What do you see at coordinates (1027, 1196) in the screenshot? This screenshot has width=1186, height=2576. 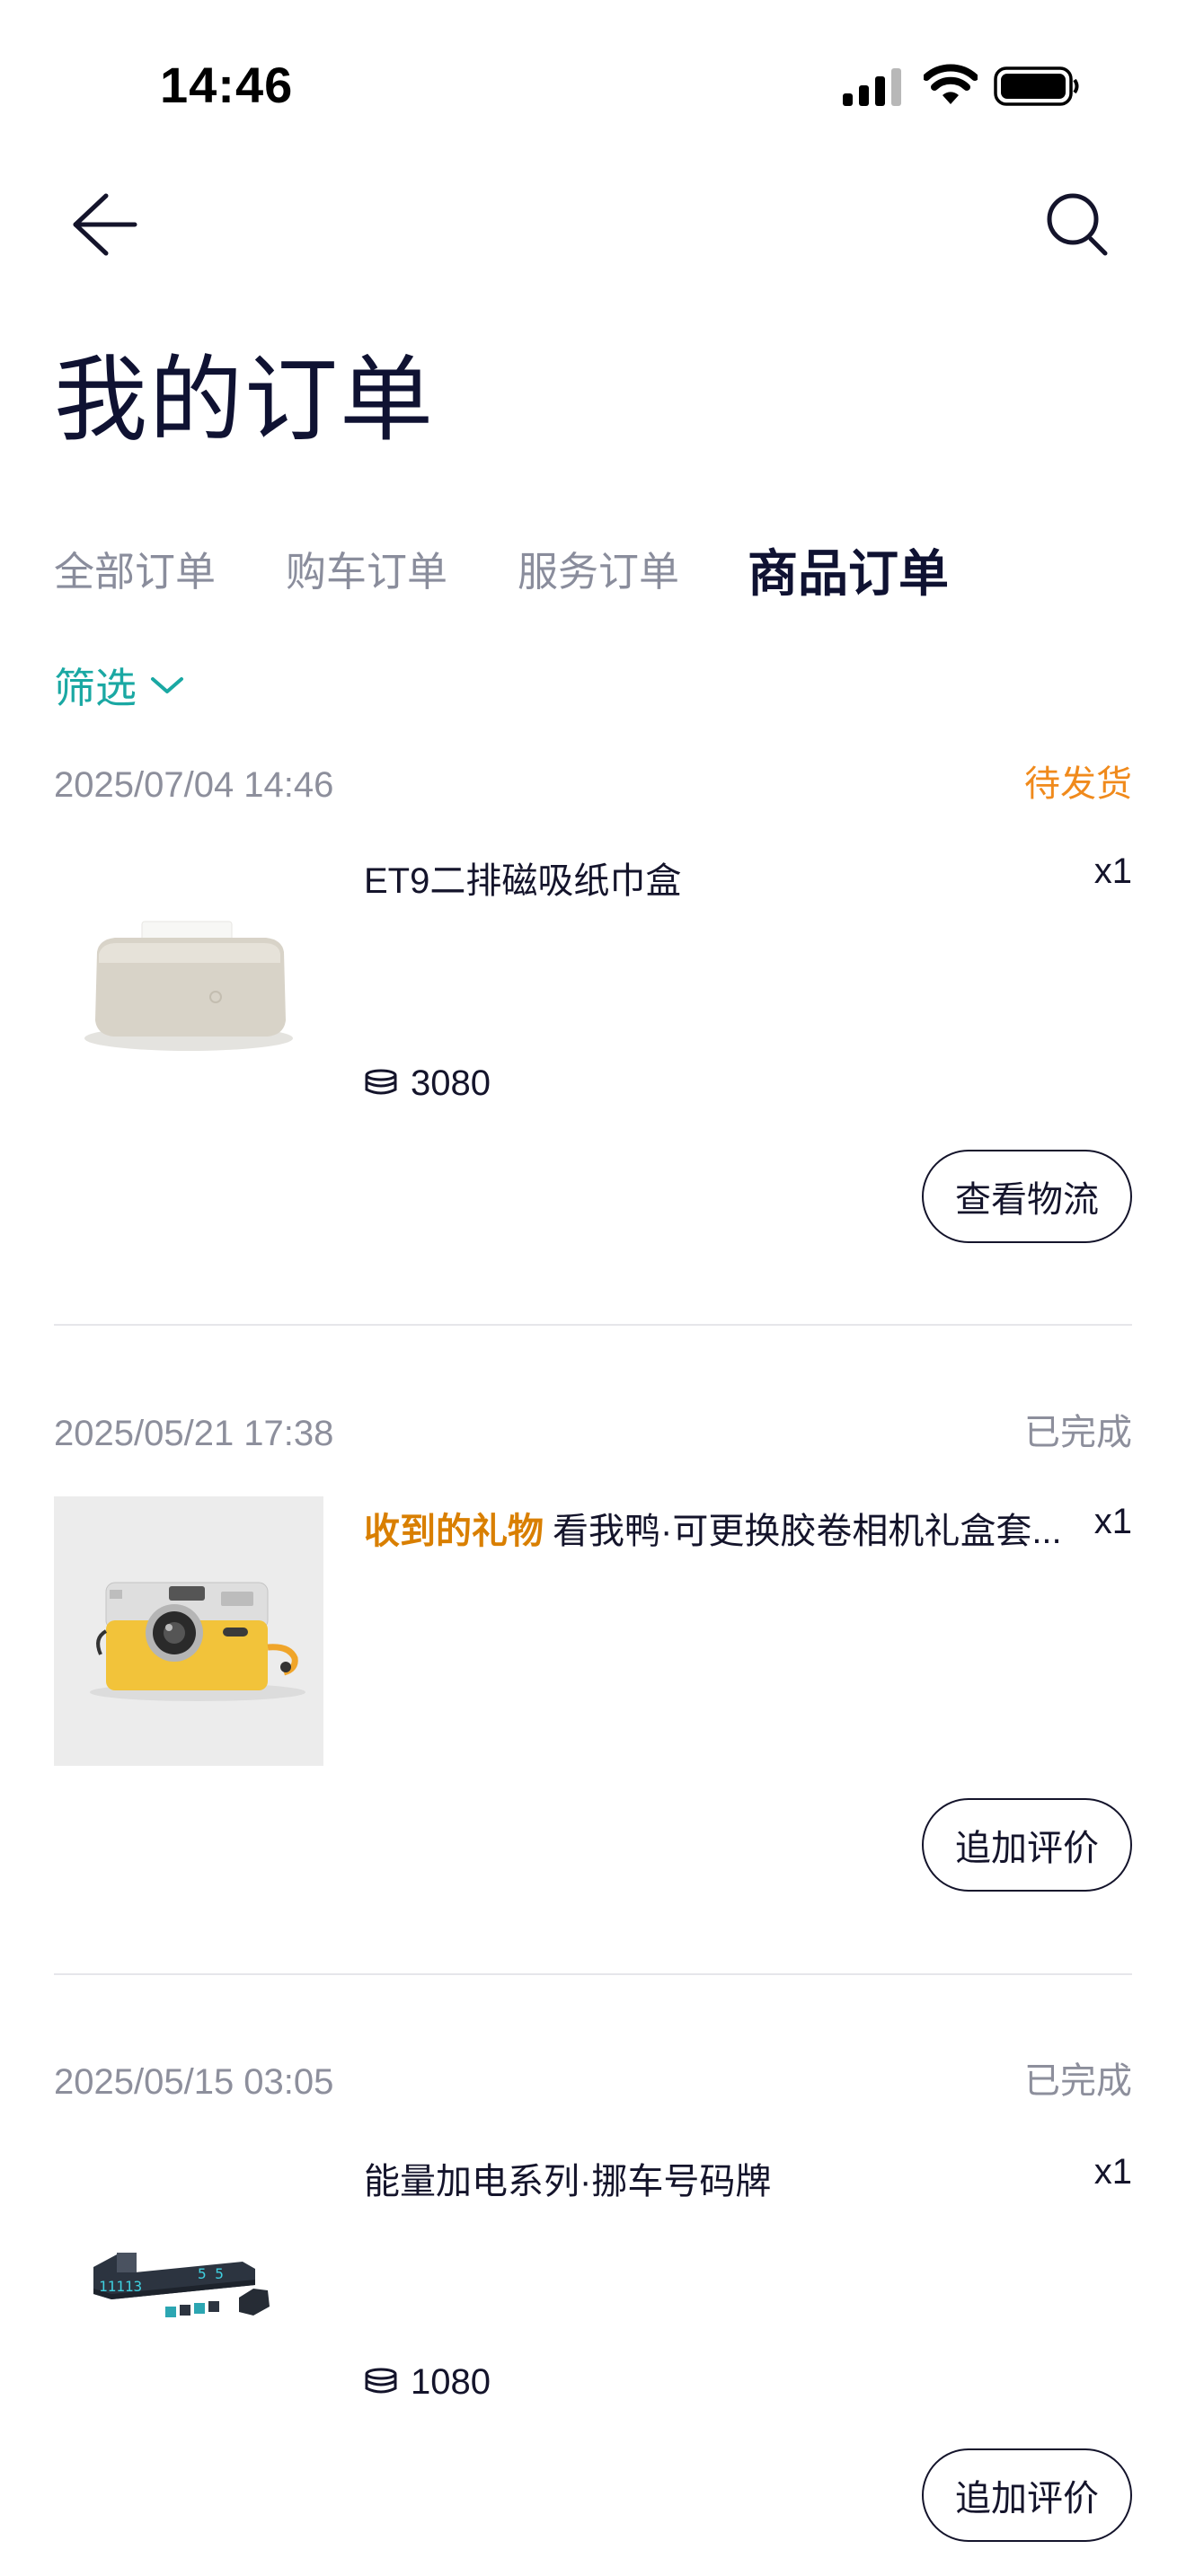 I see `view-logistics-button: 查看物流` at bounding box center [1027, 1196].